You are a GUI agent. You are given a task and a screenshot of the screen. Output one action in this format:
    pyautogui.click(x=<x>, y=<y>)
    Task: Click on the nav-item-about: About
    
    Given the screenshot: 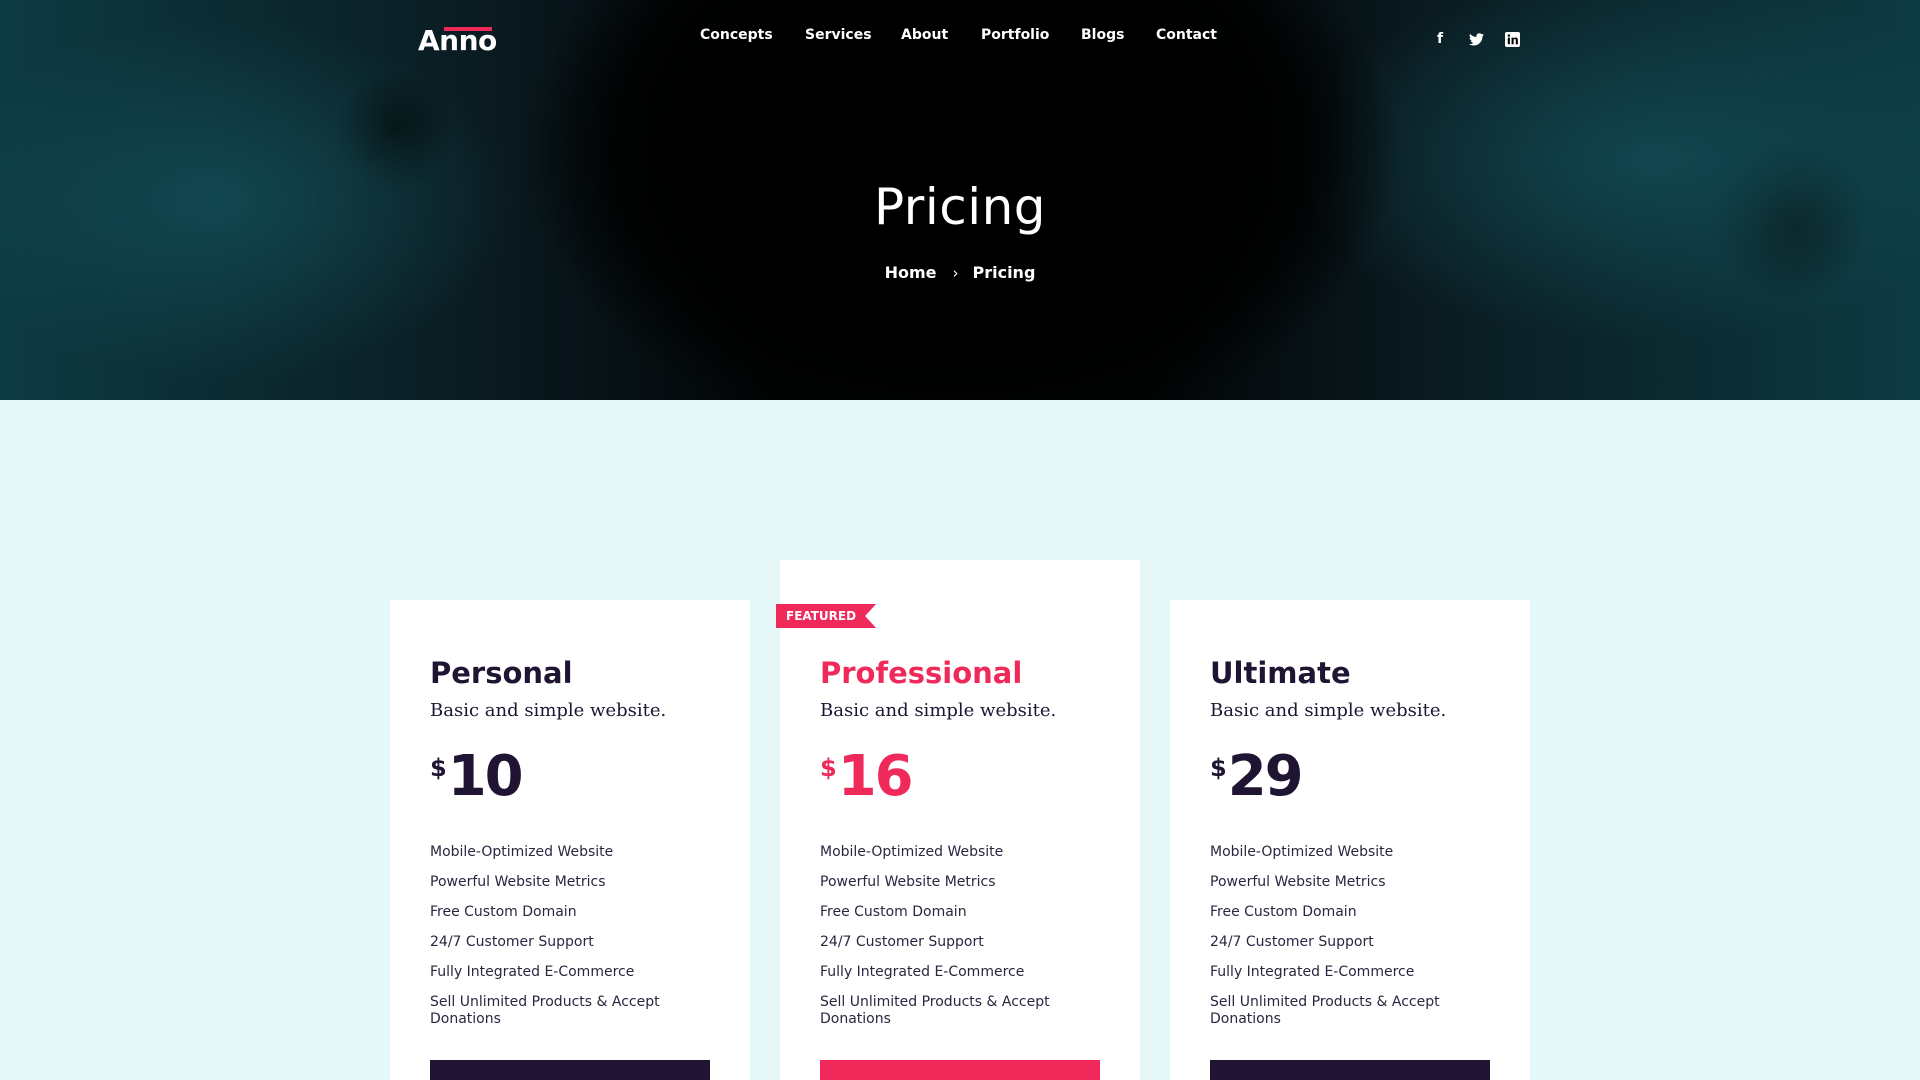 What is the action you would take?
    pyautogui.click(x=924, y=35)
    